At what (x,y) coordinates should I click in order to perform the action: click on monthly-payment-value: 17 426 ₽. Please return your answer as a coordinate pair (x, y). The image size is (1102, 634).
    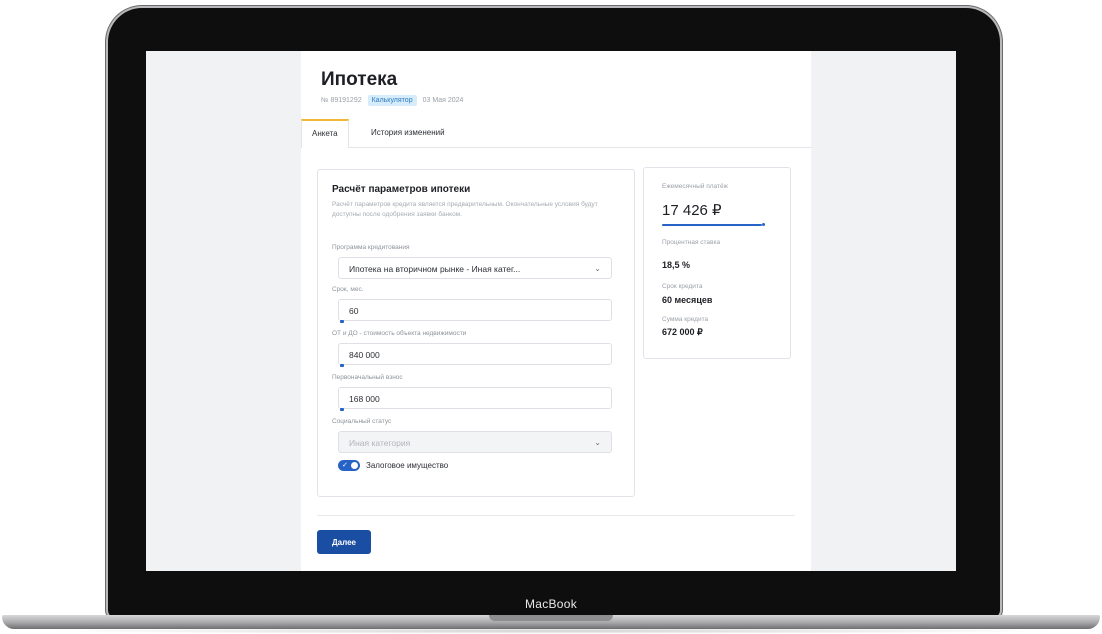
    Looking at the image, I should click on (692, 210).